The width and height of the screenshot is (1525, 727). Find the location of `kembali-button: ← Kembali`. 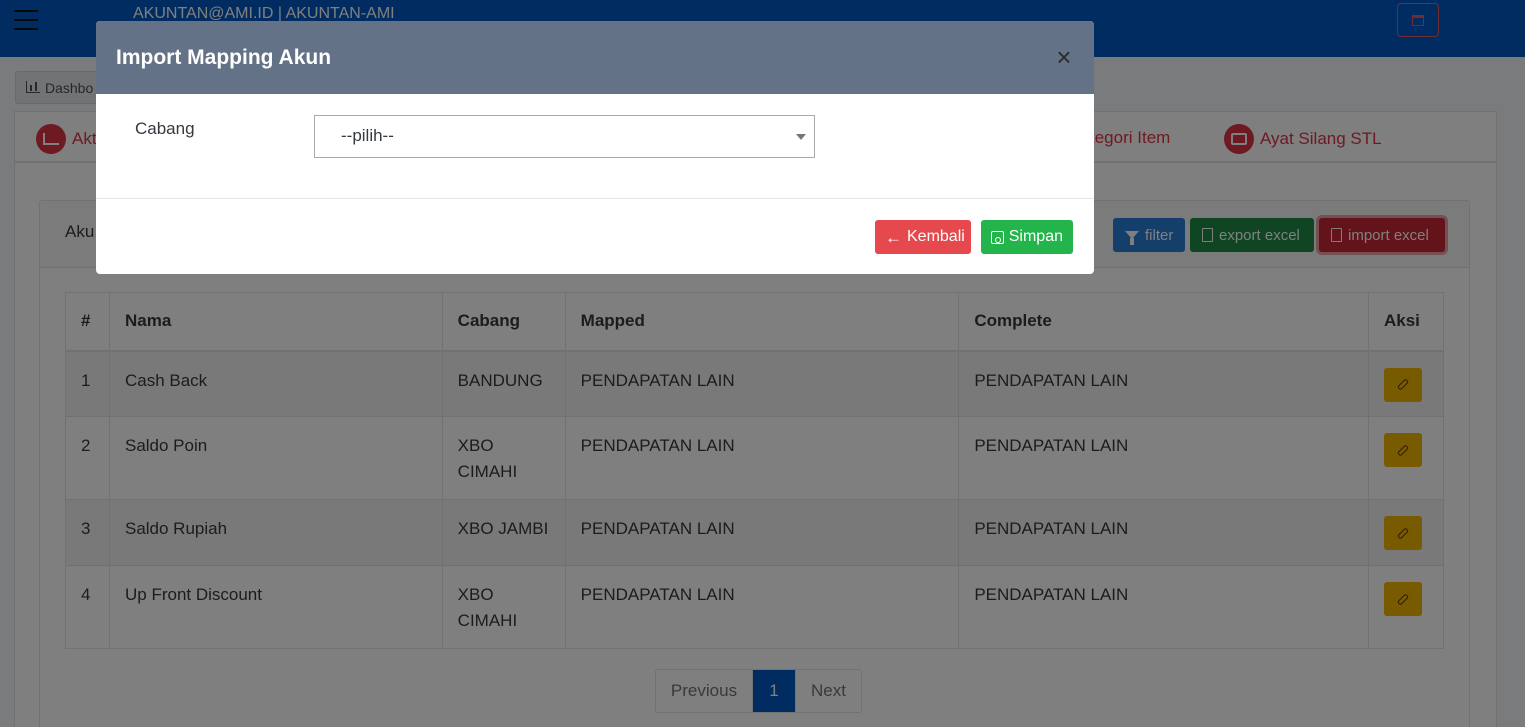

kembali-button: ← Kembali is located at coordinates (923, 237).